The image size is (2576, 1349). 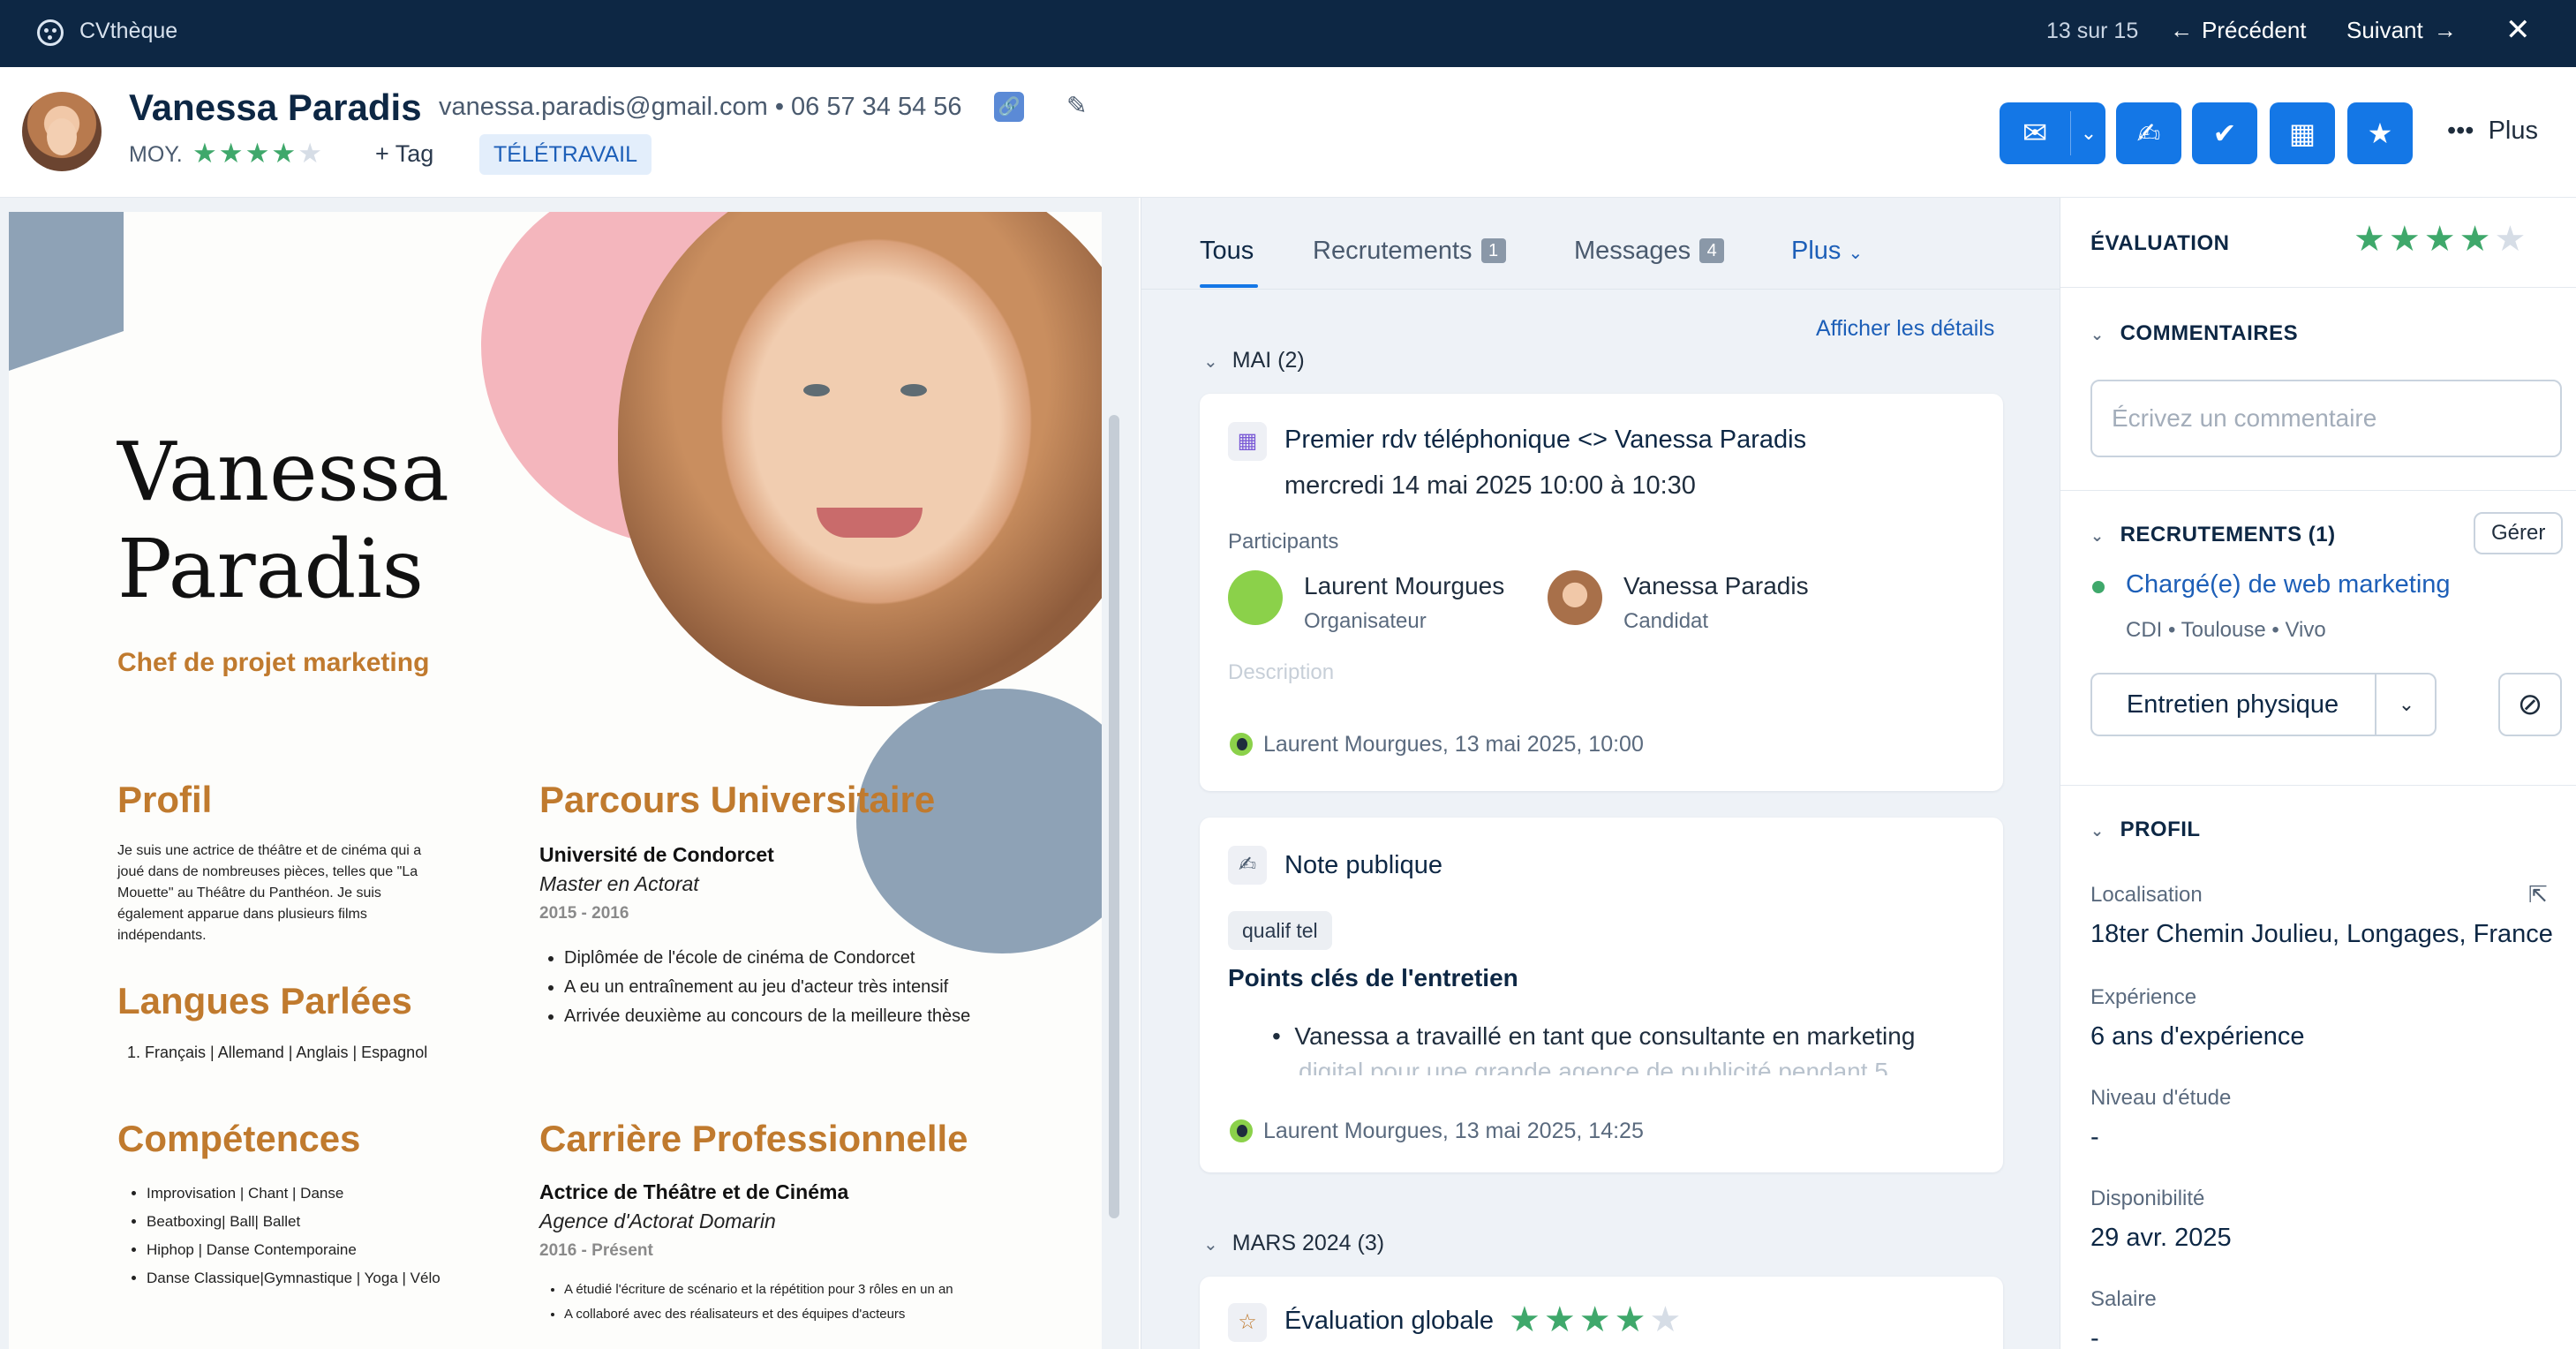 I want to click on previous-button: ← Précédent, so click(x=2239, y=30).